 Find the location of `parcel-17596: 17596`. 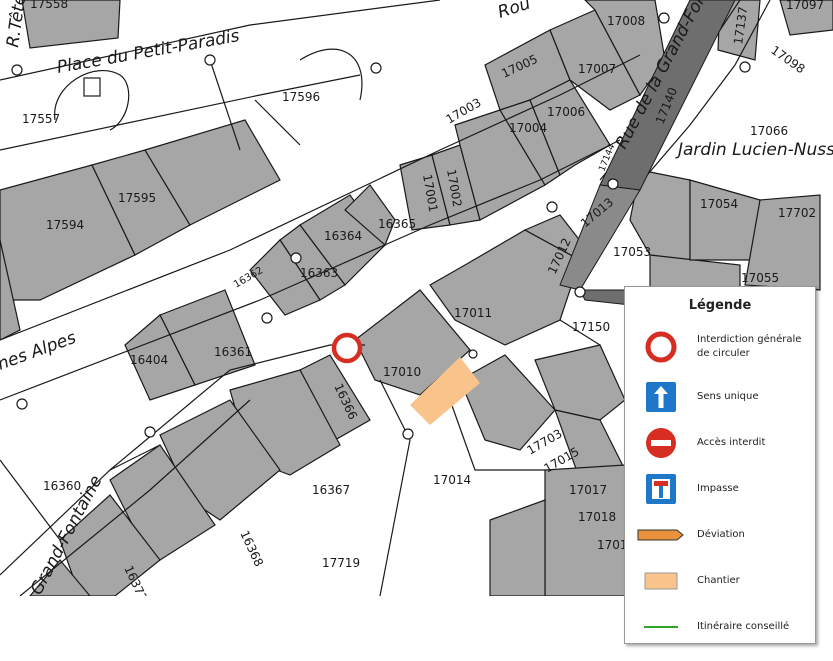

parcel-17596: 17596 is located at coordinates (301, 97).